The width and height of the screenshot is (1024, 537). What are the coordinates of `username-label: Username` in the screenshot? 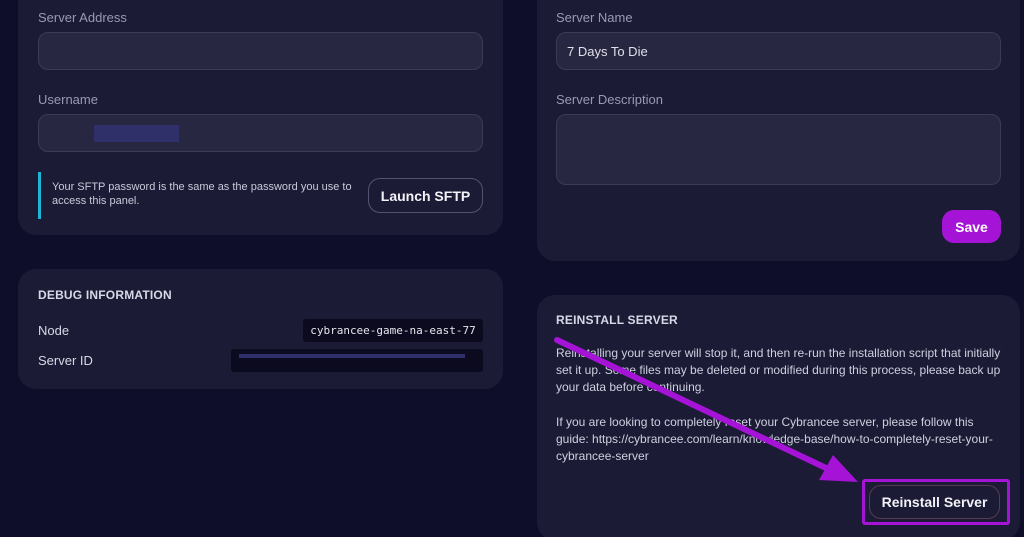 It's located at (68, 99).